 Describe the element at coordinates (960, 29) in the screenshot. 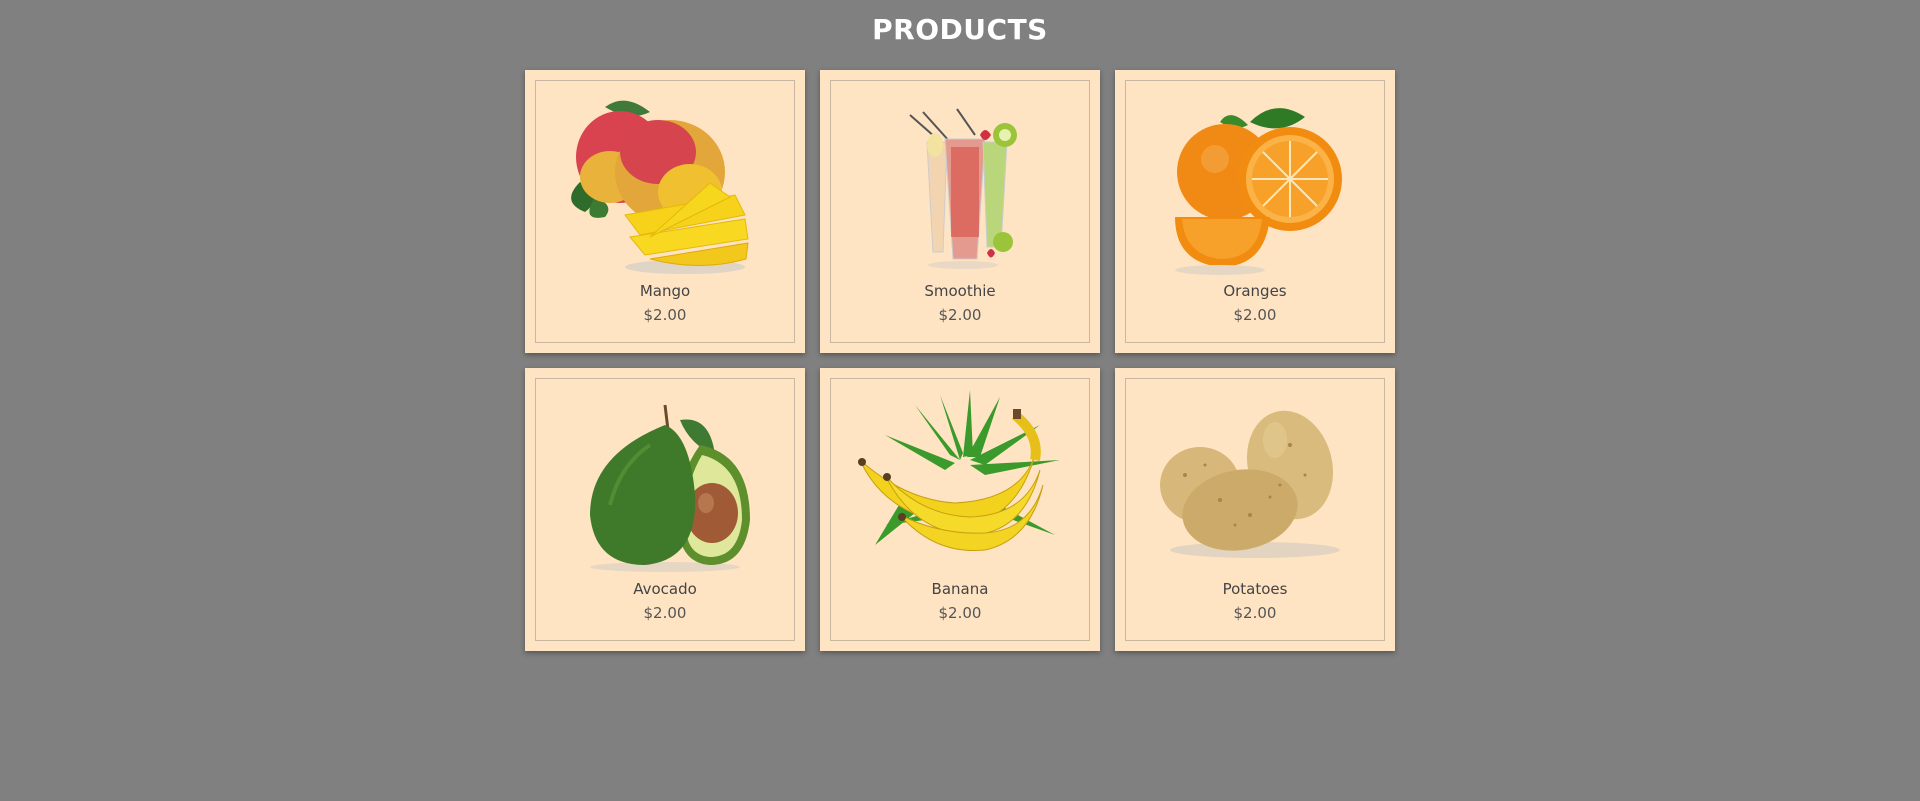

I see `page-title: PRODUCTS` at that location.